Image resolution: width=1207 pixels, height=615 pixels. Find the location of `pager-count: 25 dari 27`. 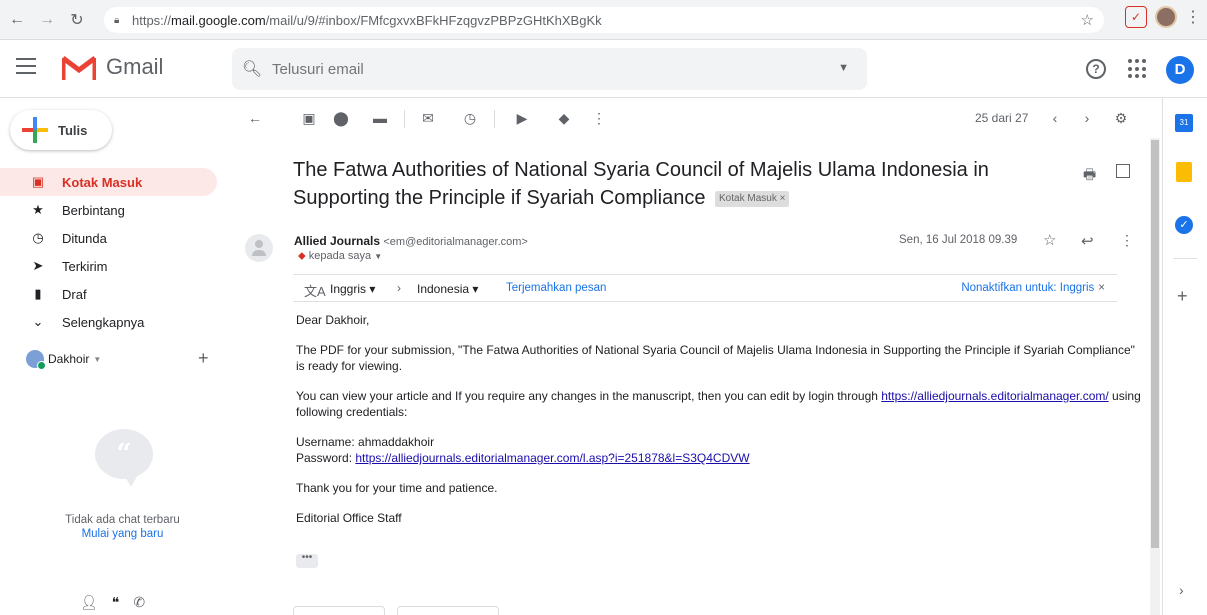

pager-count: 25 dari 27 is located at coordinates (1002, 118).